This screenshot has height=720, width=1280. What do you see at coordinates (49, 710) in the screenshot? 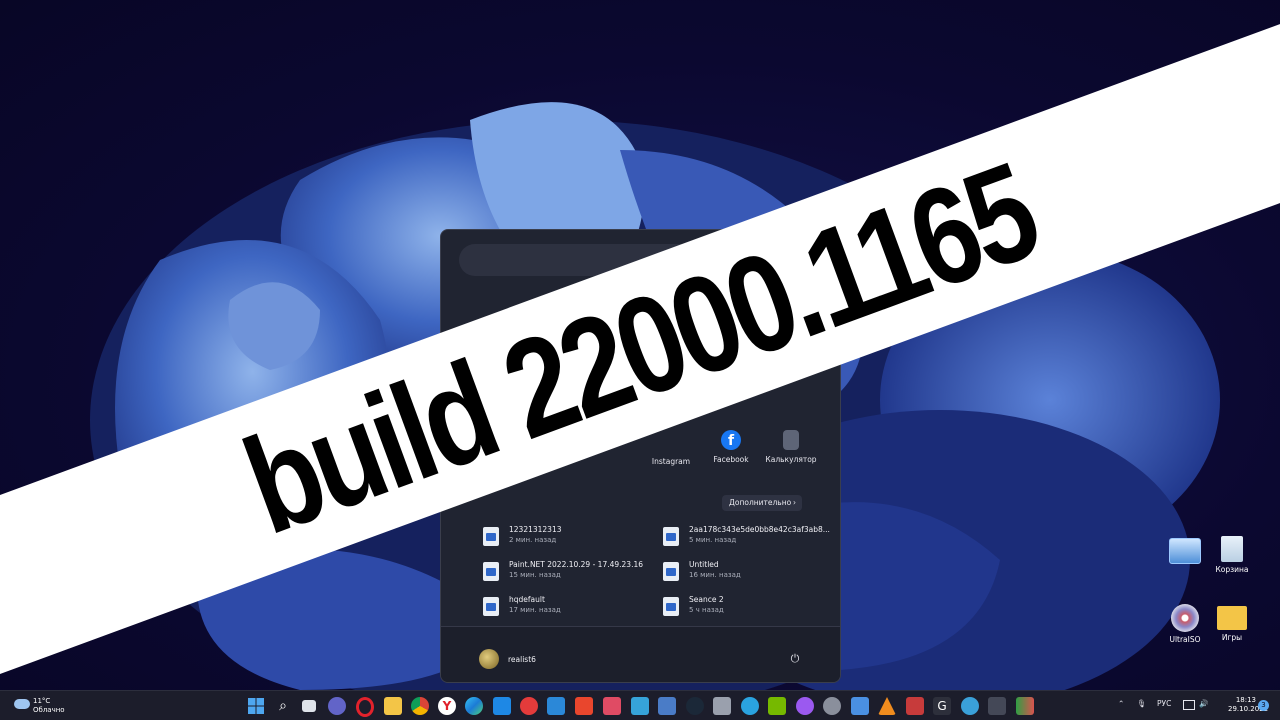
I see `weather-desc: Облачно` at bounding box center [49, 710].